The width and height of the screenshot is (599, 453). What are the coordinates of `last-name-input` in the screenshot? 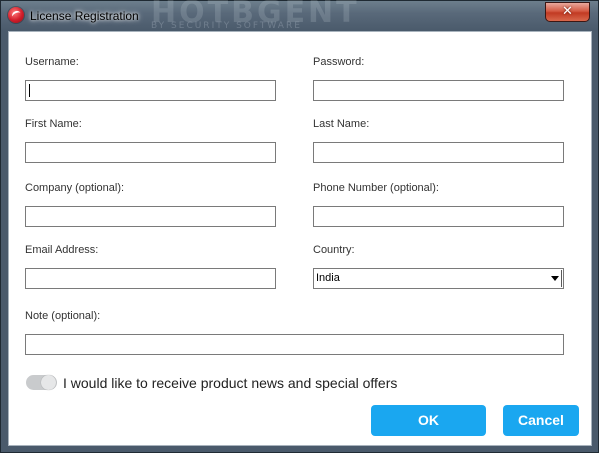 It's located at (438, 152).